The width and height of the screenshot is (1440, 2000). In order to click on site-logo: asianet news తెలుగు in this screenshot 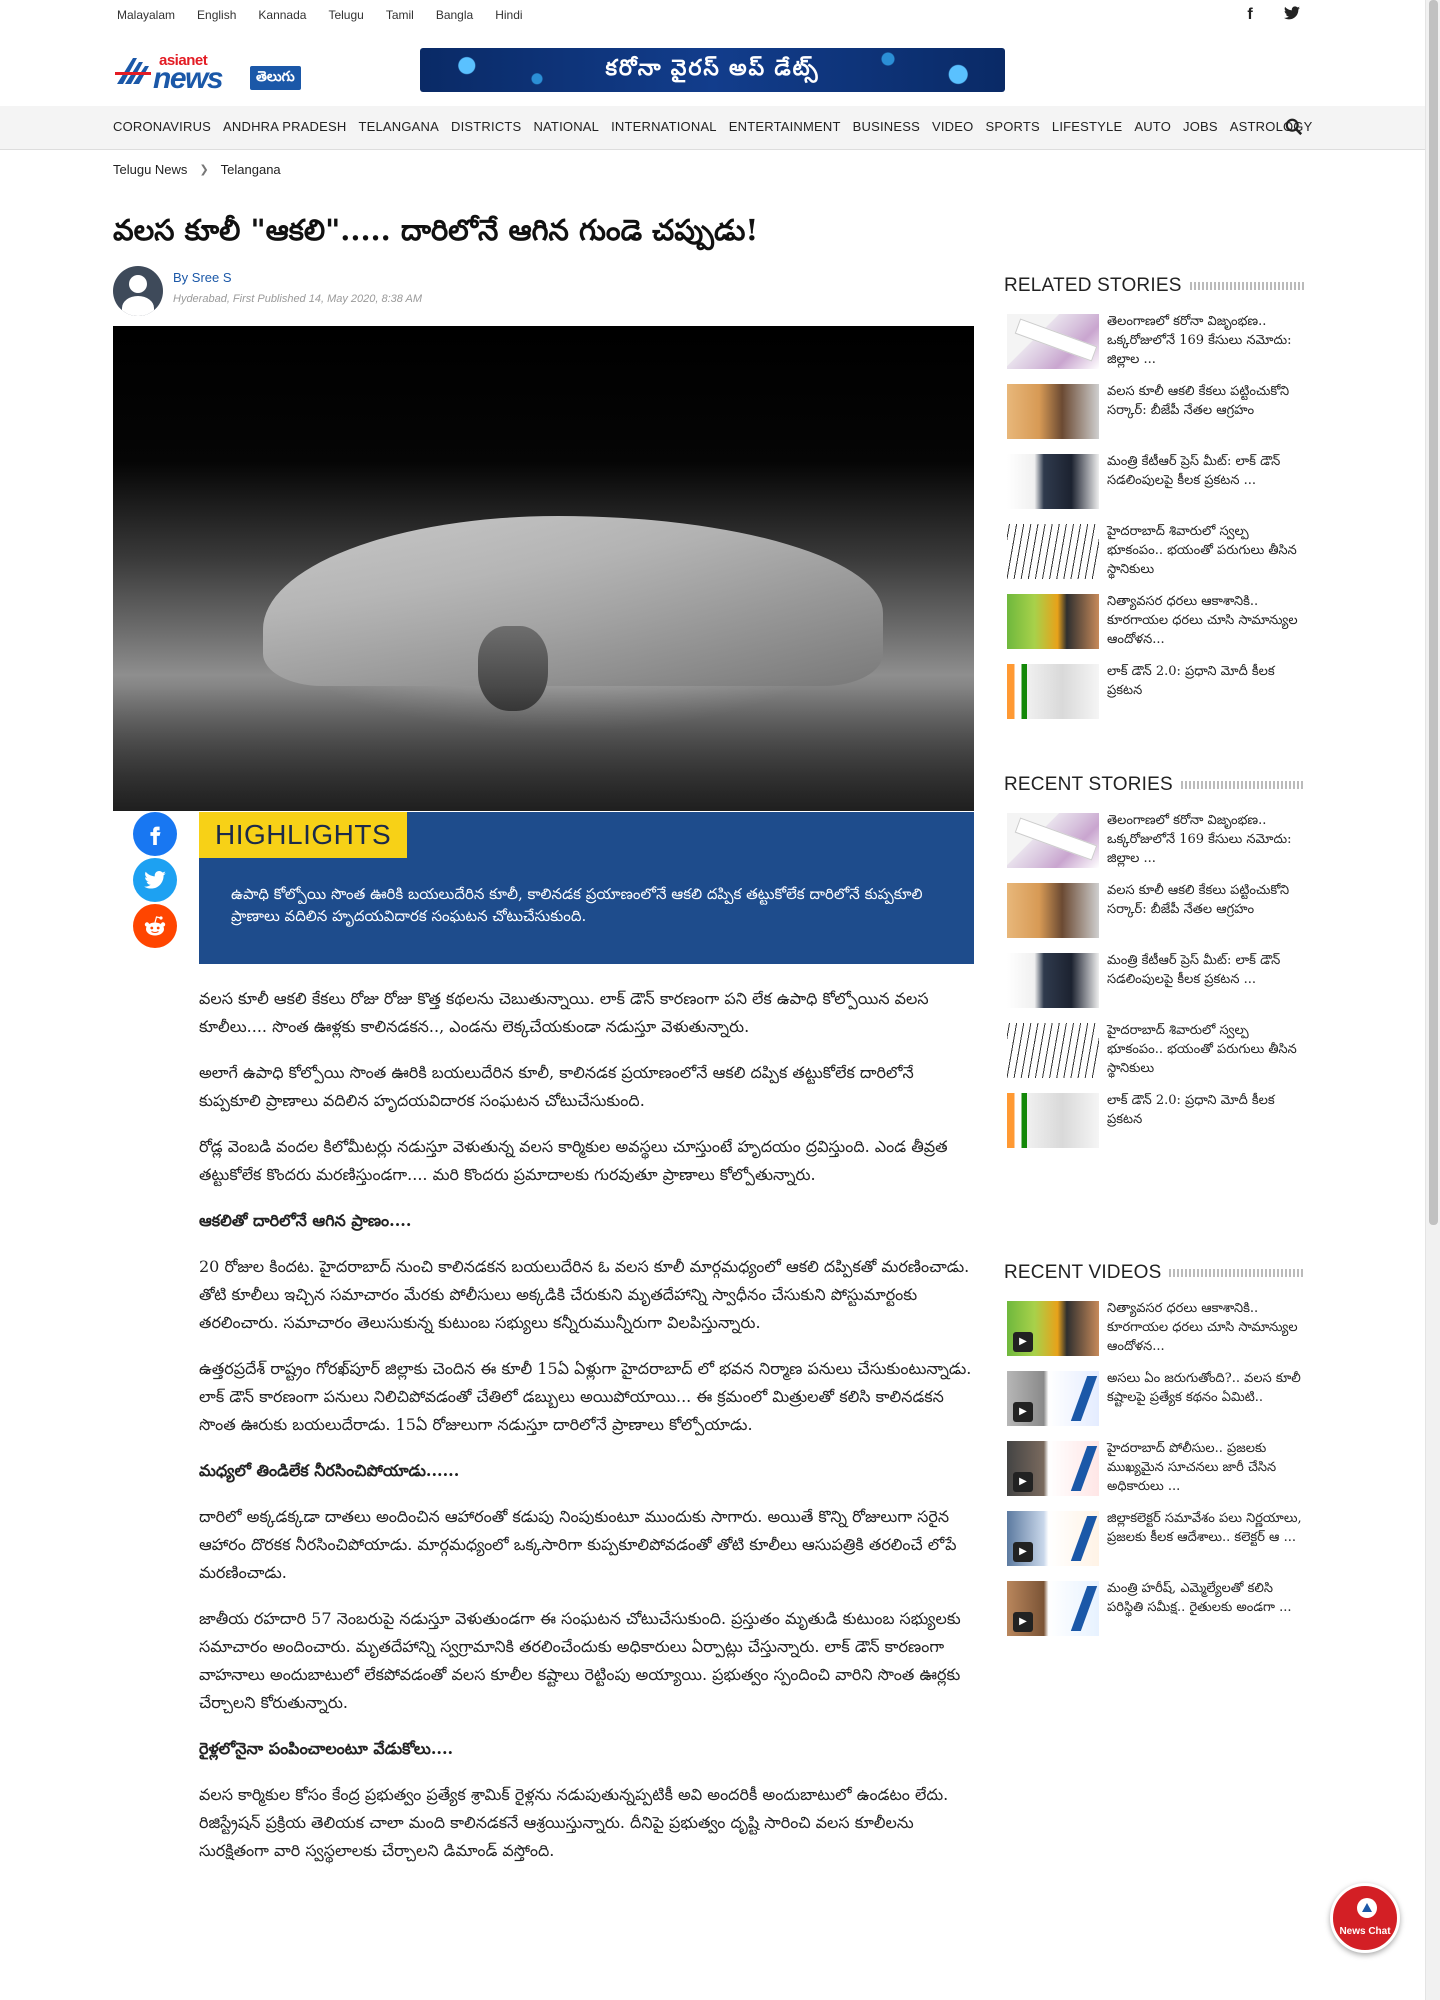, I will do `click(220, 73)`.